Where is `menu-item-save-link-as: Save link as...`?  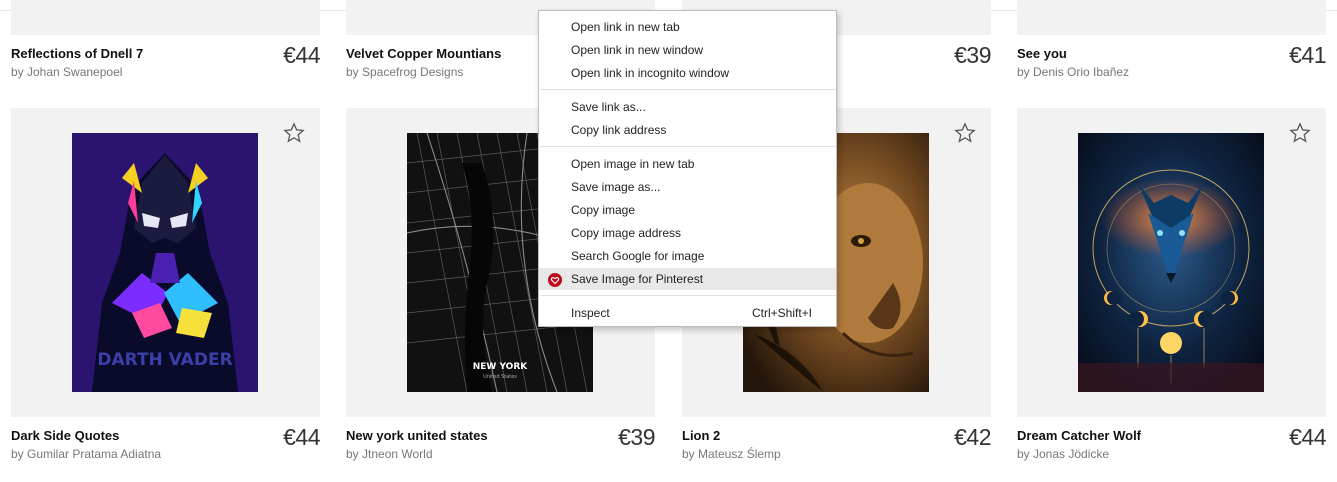
menu-item-save-link-as: Save link as... is located at coordinates (687, 107).